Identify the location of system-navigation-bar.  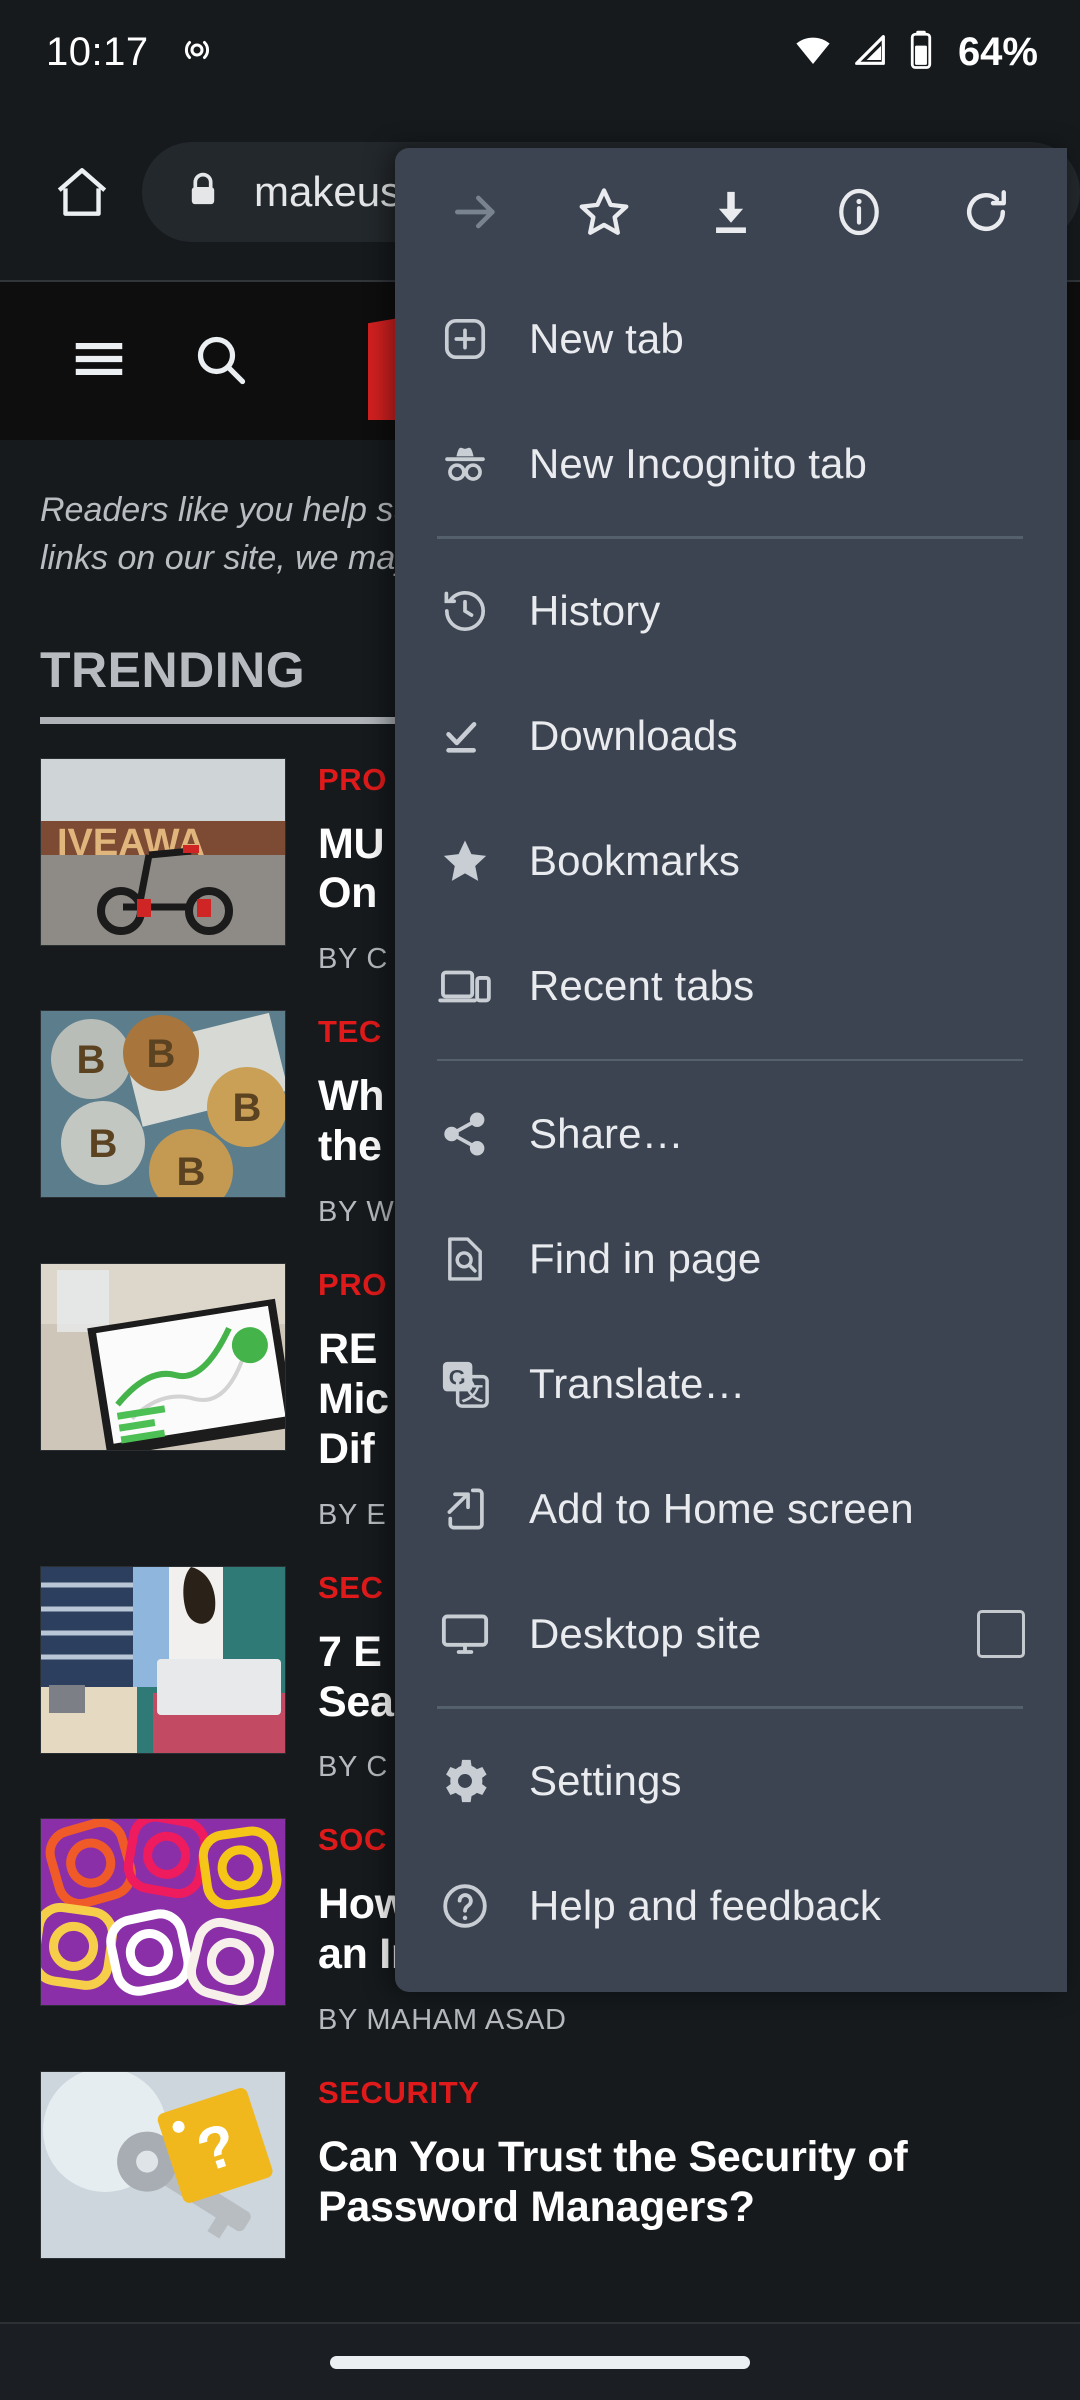
(540, 2361).